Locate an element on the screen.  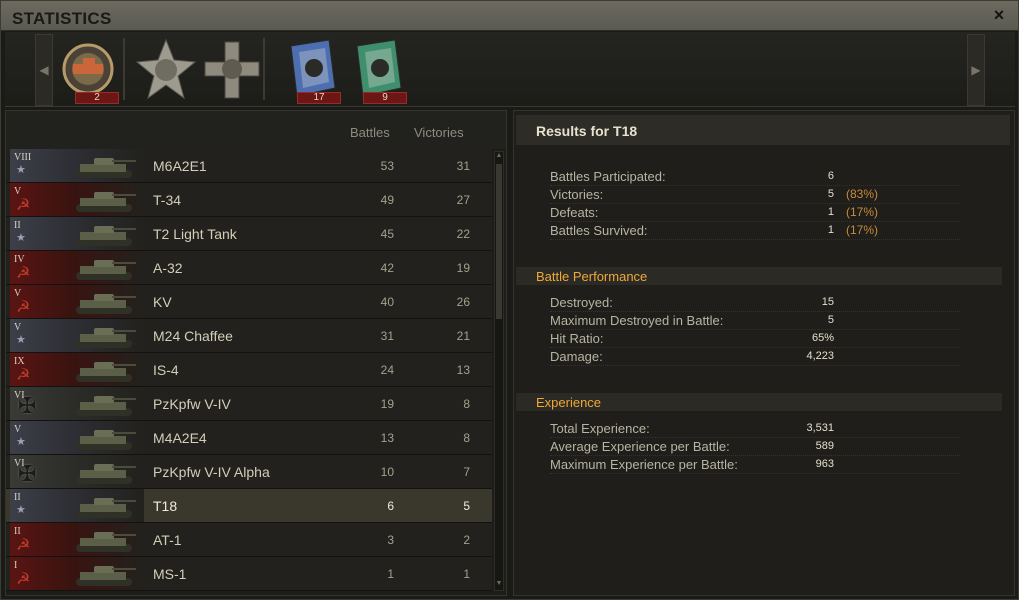
vehicle-row: ☭ IX IS-4 24 13 is located at coordinates (249, 370).